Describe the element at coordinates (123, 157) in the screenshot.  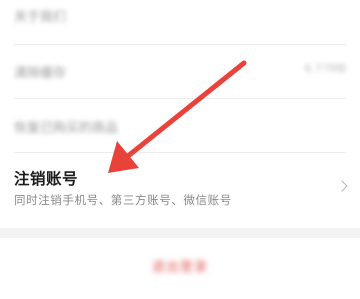
I see `arrow-head` at that location.